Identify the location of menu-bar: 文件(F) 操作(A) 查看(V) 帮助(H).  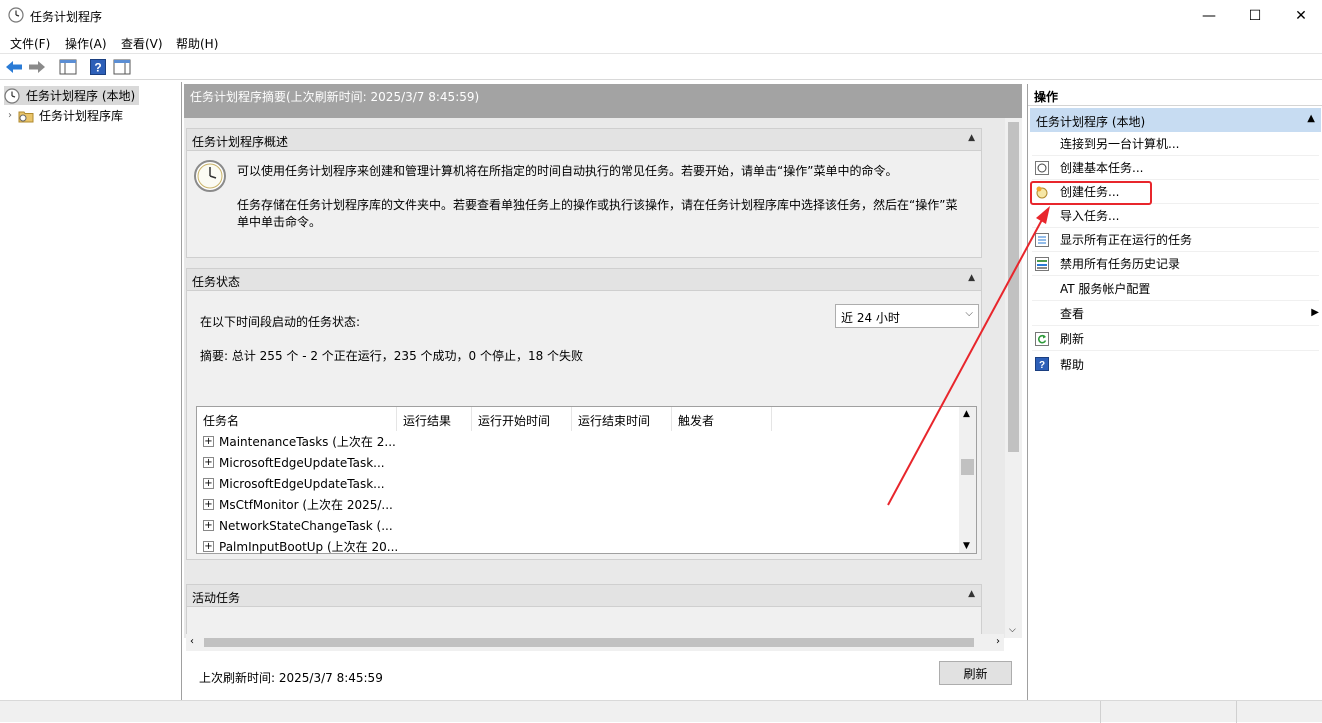
(661, 42).